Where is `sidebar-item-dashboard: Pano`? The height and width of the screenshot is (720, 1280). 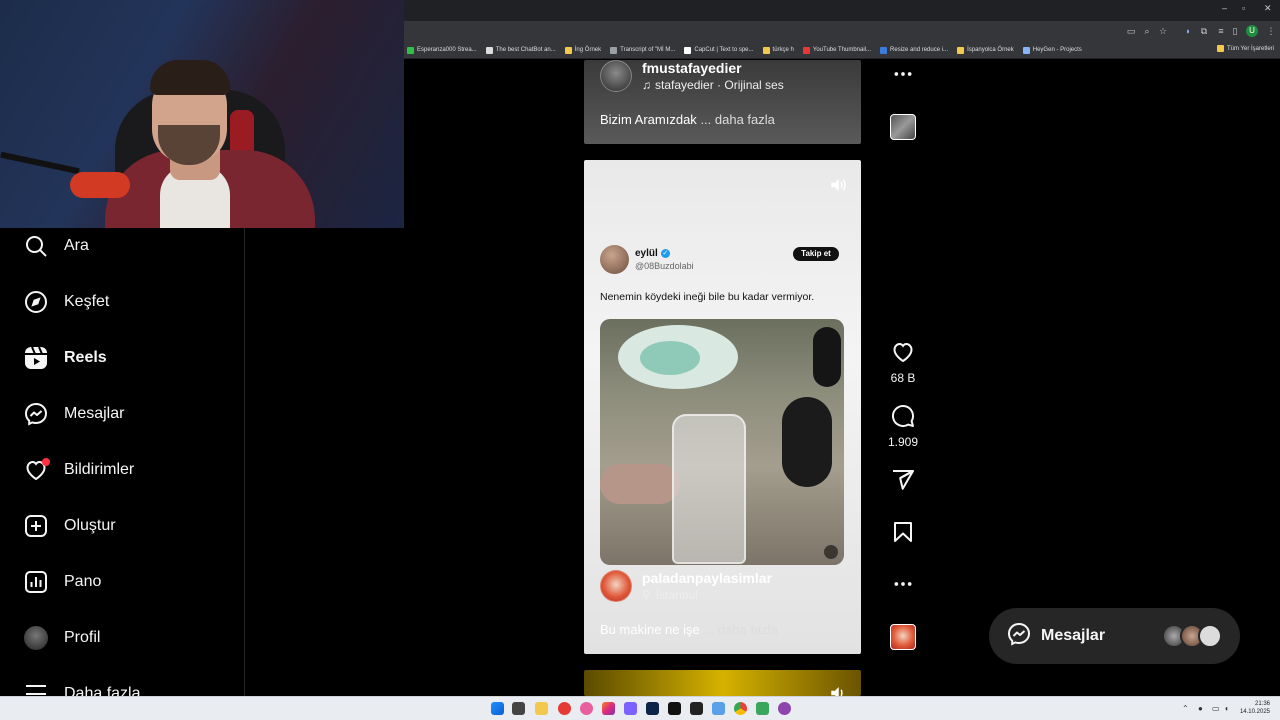
sidebar-item-dashboard: Pano is located at coordinates (62, 582).